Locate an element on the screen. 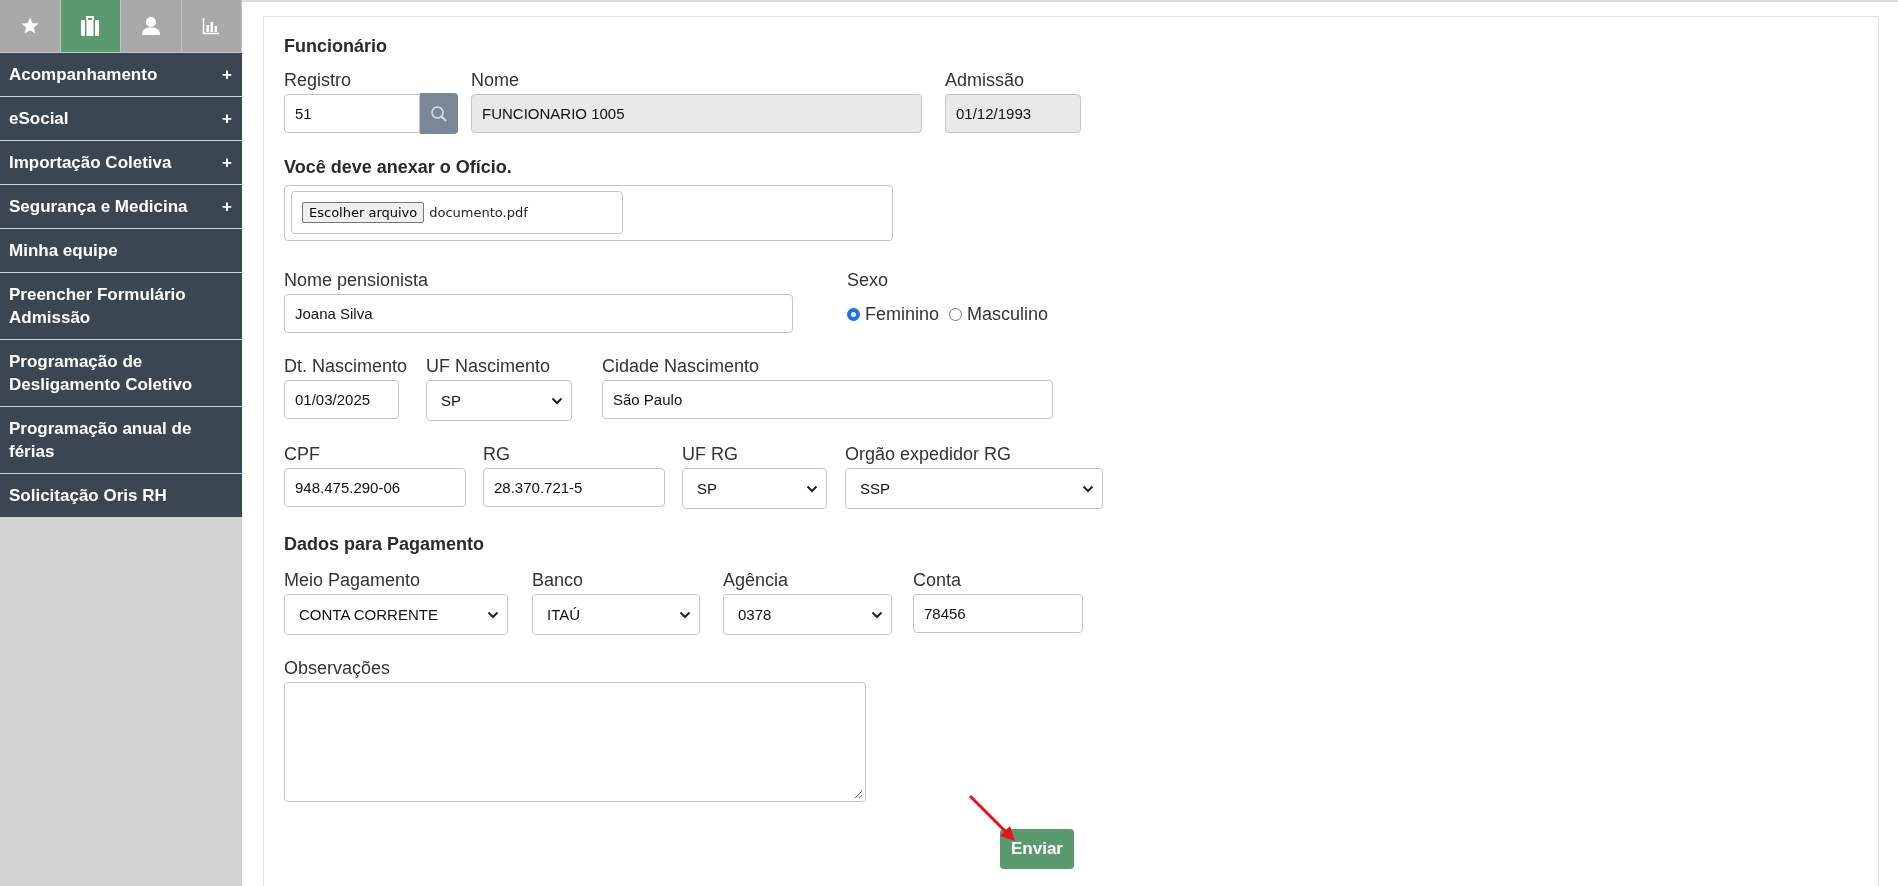  field-label: Nome pensionista is located at coordinates (357, 280).